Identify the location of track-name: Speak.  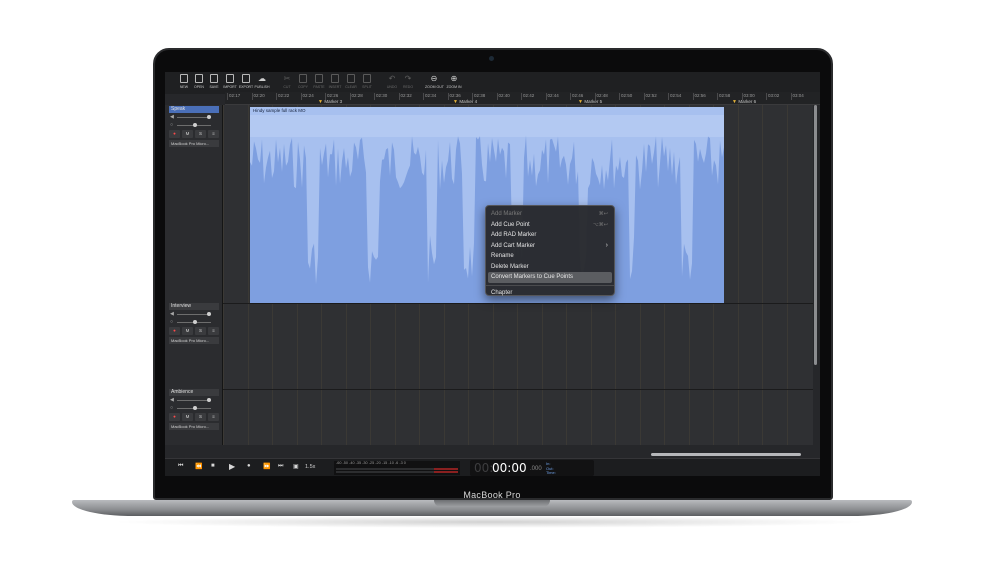
(194, 109).